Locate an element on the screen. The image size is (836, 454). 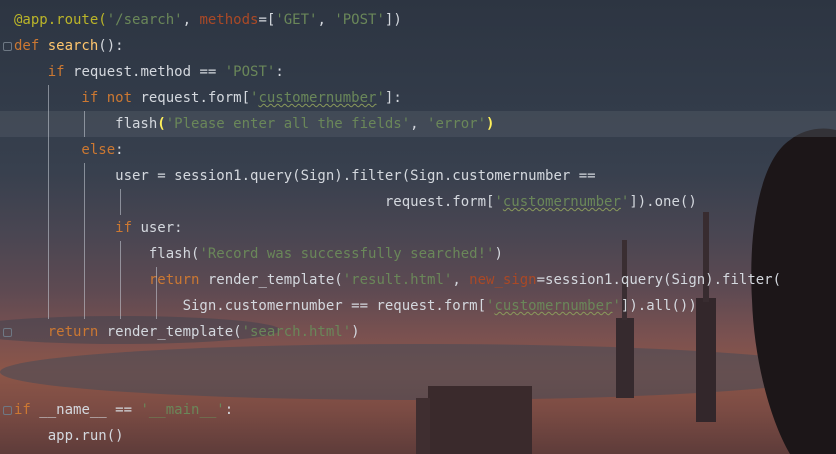
code-token: ]).one() is located at coordinates (663, 202).